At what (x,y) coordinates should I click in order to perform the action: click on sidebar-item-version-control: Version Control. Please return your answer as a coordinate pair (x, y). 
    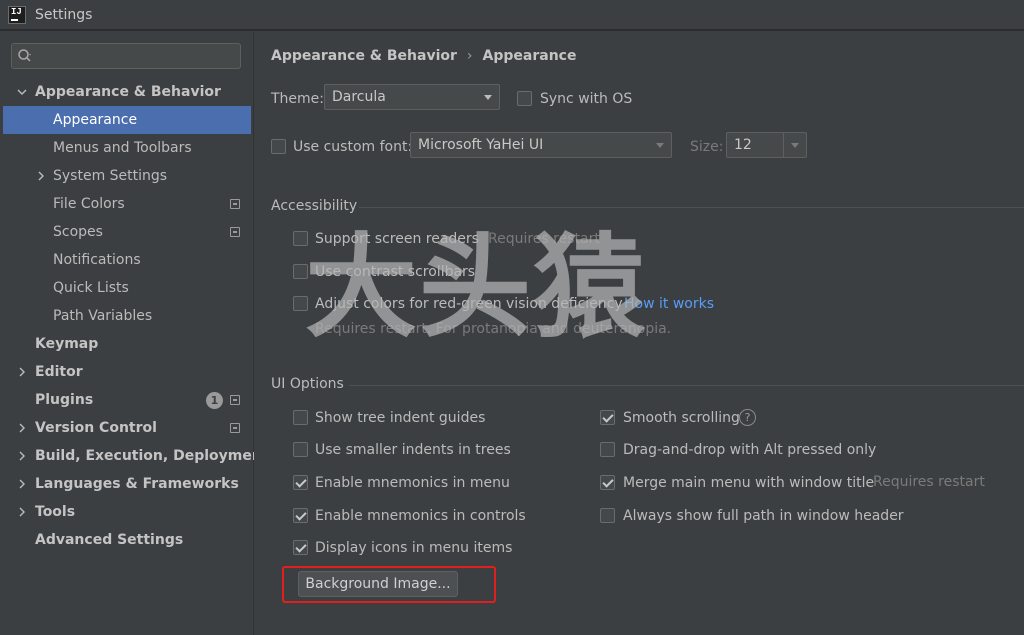
    Looking at the image, I should click on (127, 428).